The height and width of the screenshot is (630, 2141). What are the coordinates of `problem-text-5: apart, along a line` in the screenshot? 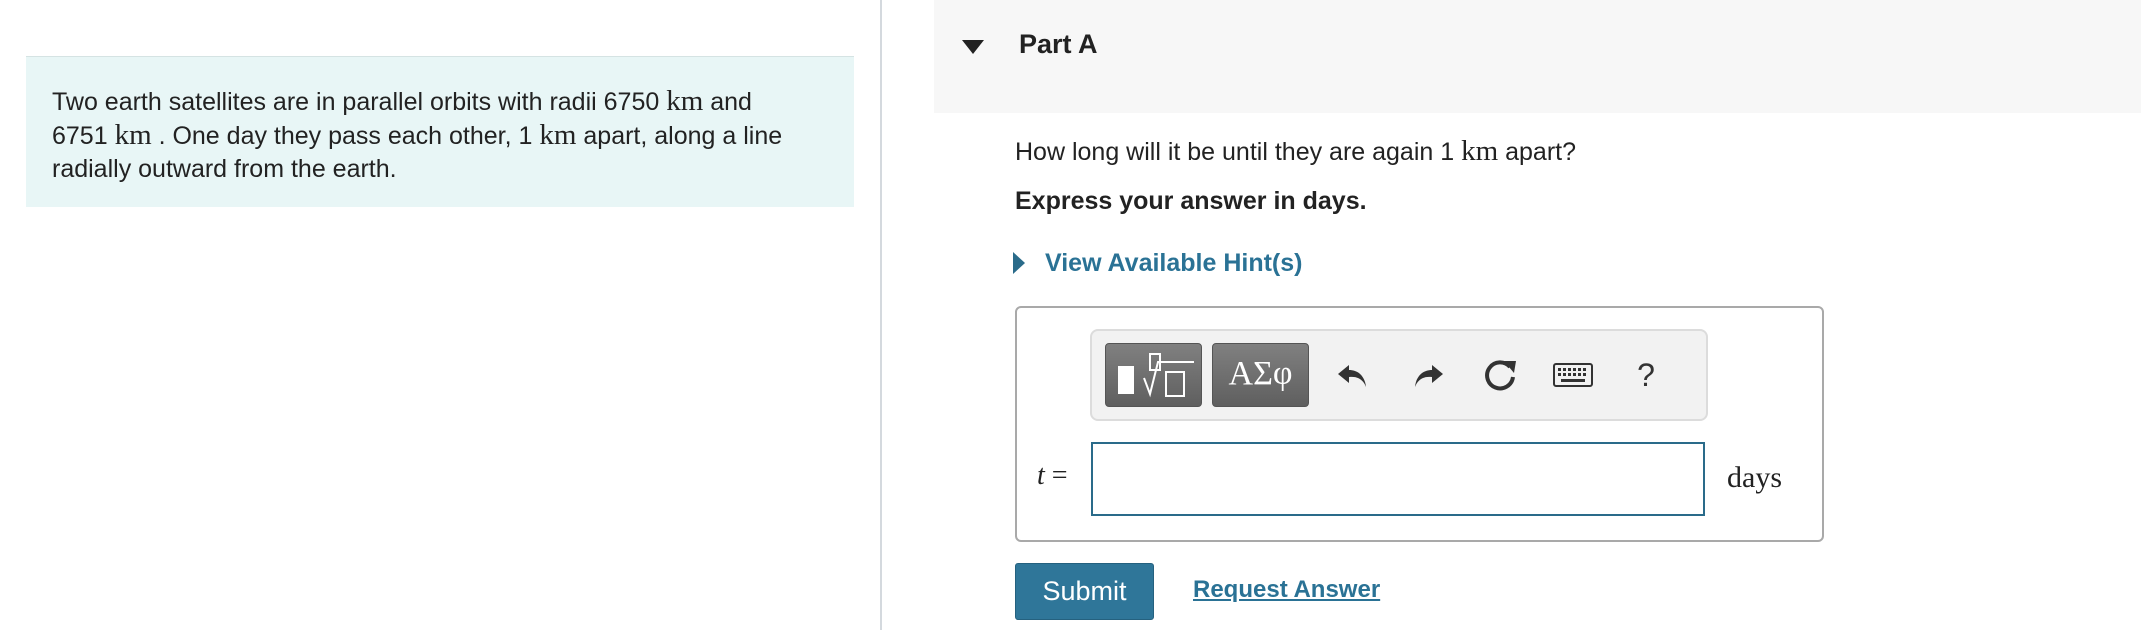 It's located at (679, 136).